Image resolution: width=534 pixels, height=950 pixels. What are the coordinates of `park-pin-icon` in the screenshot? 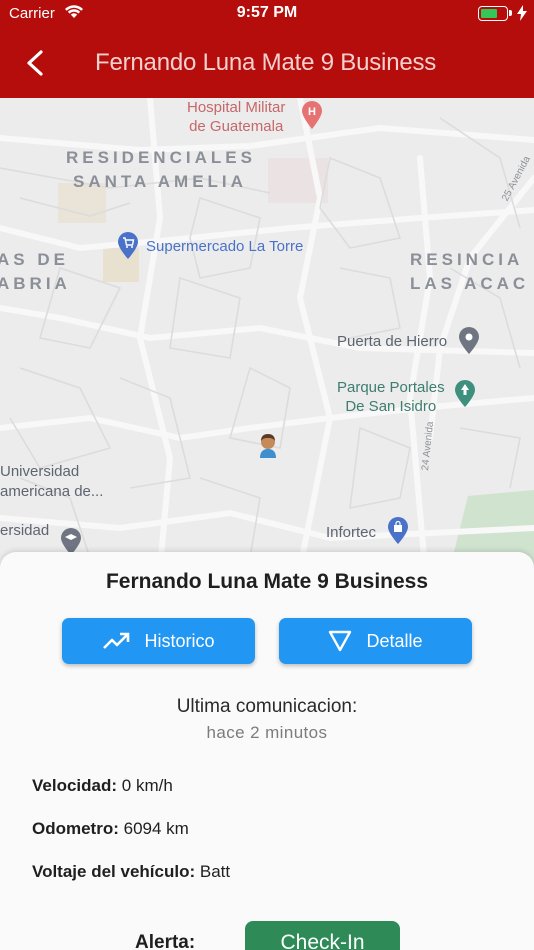 It's located at (465, 394).